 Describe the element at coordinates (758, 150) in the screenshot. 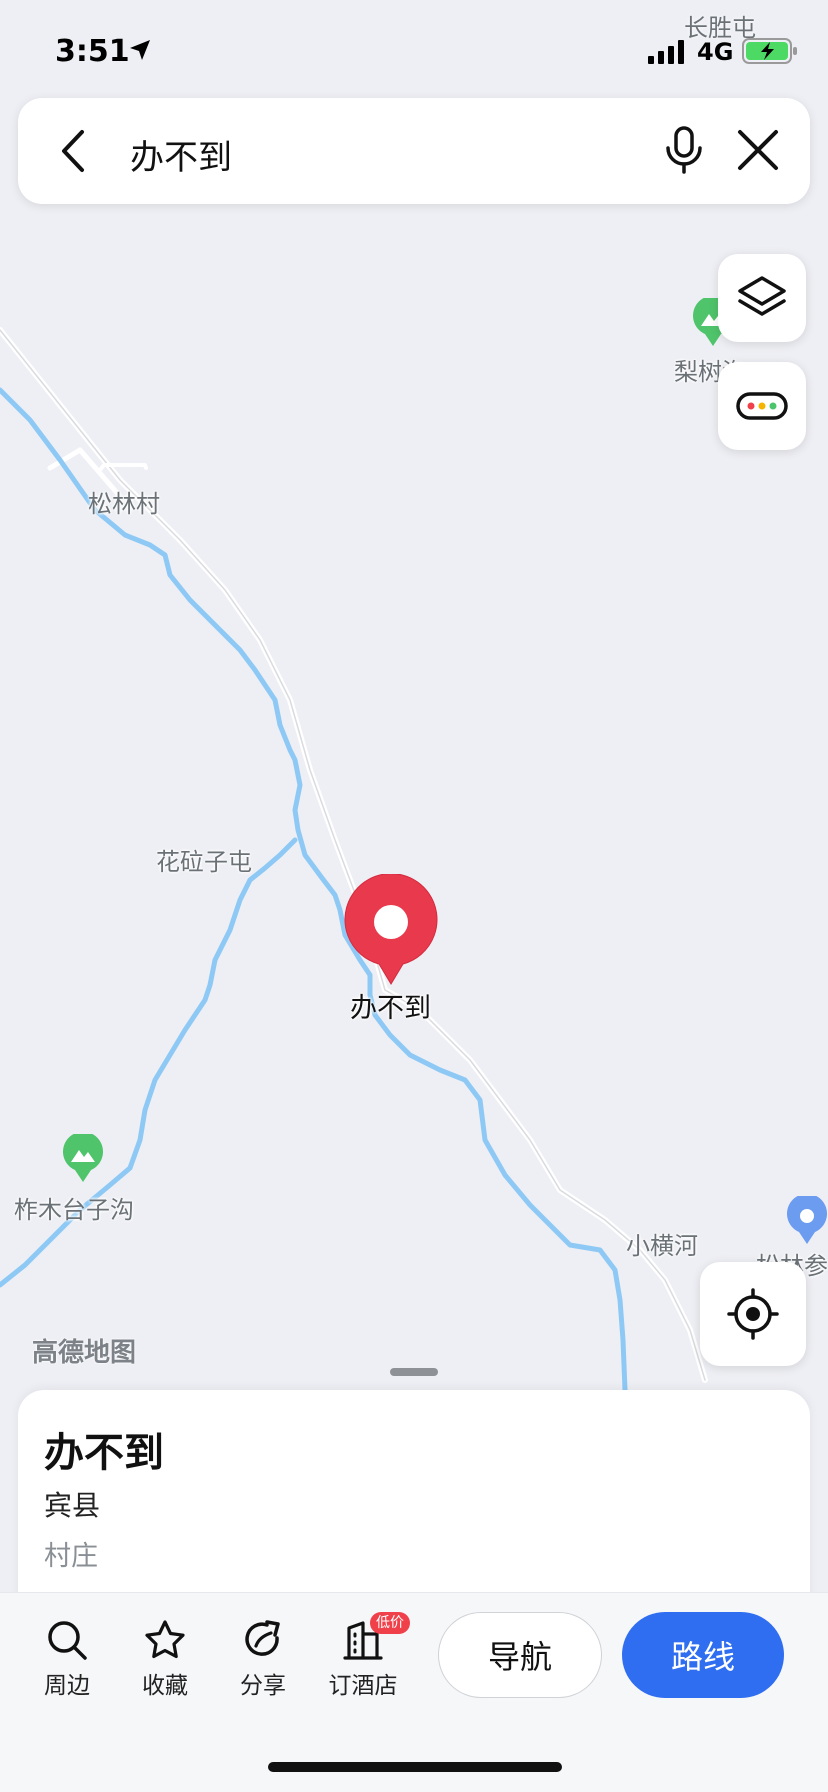

I see `close-icon` at that location.